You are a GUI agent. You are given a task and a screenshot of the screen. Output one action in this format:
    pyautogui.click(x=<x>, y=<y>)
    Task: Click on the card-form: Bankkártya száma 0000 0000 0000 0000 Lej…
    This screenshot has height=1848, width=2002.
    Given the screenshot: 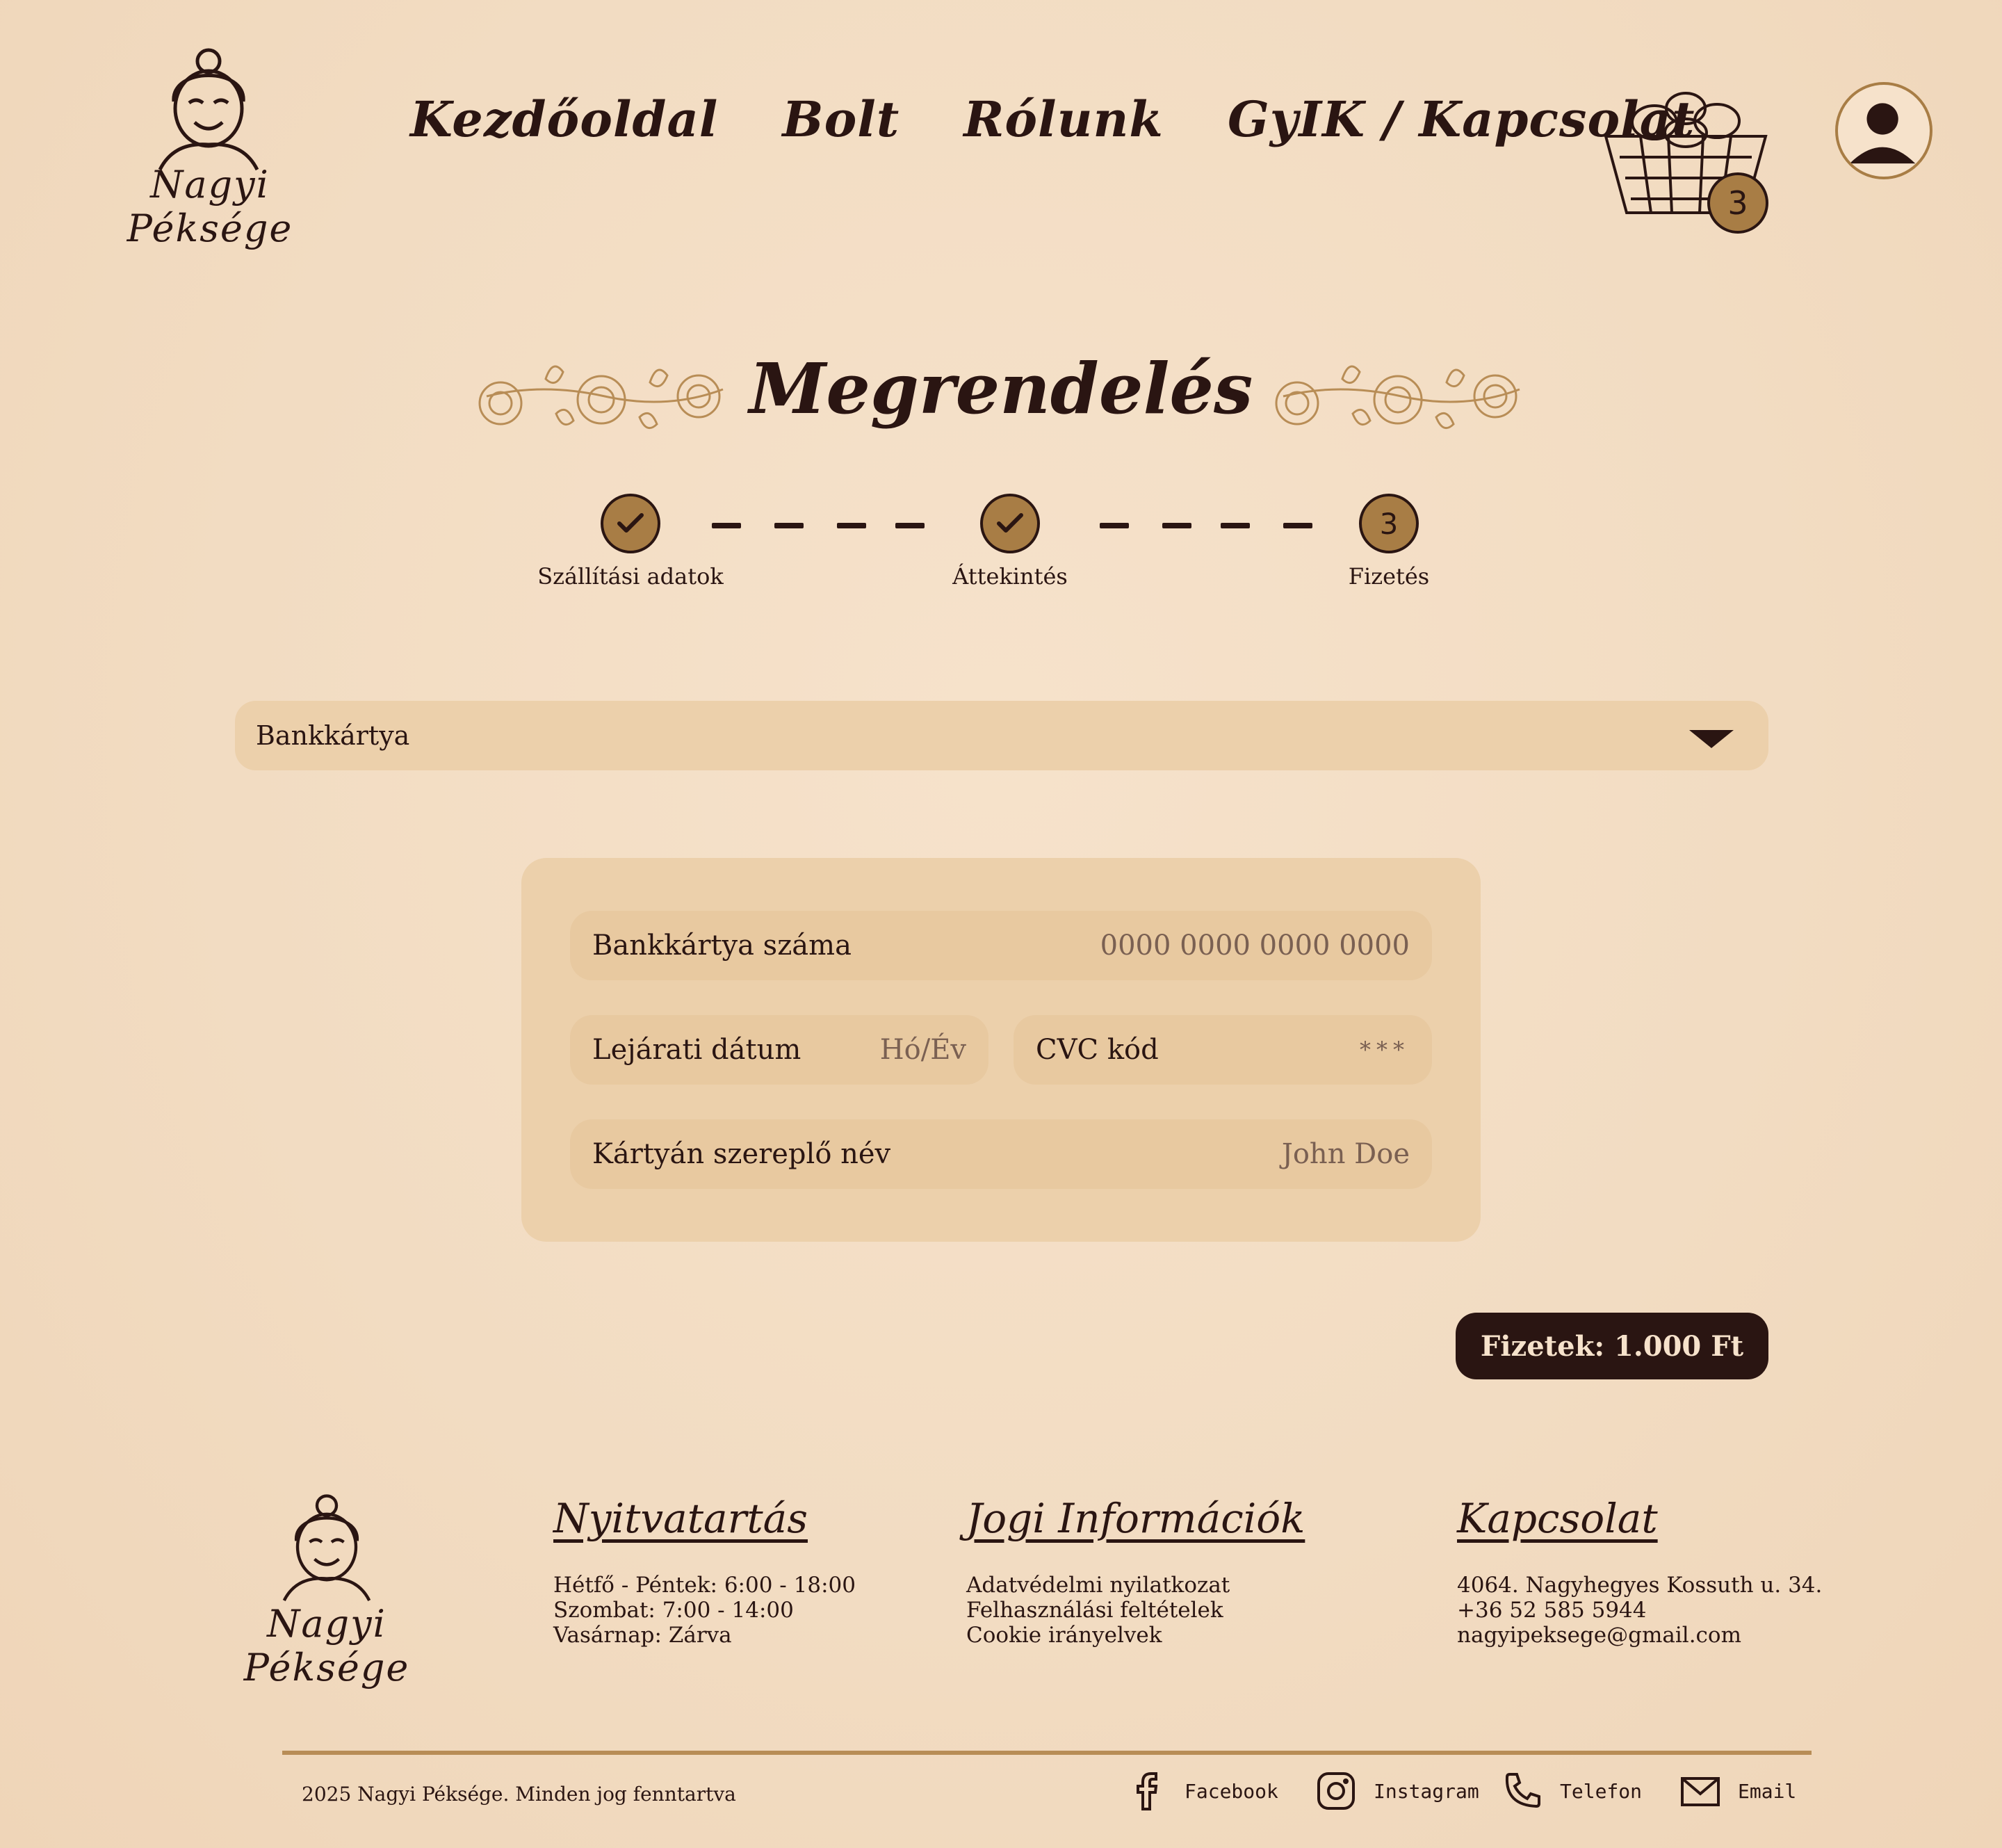 What is the action you would take?
    pyautogui.click(x=1001, y=1050)
    